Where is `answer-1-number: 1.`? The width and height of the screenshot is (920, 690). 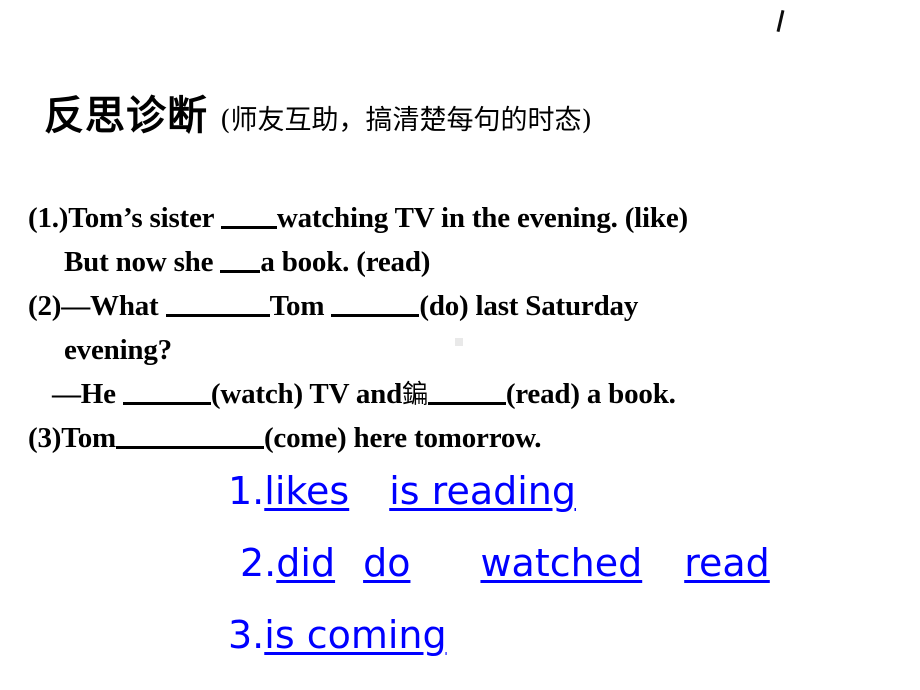 answer-1-number: 1. is located at coordinates (246, 491).